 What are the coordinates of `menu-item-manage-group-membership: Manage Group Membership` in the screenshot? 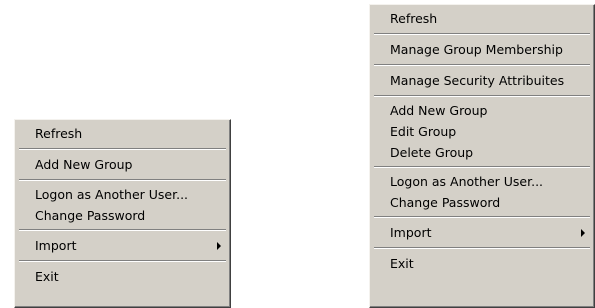 It's located at (482, 49).